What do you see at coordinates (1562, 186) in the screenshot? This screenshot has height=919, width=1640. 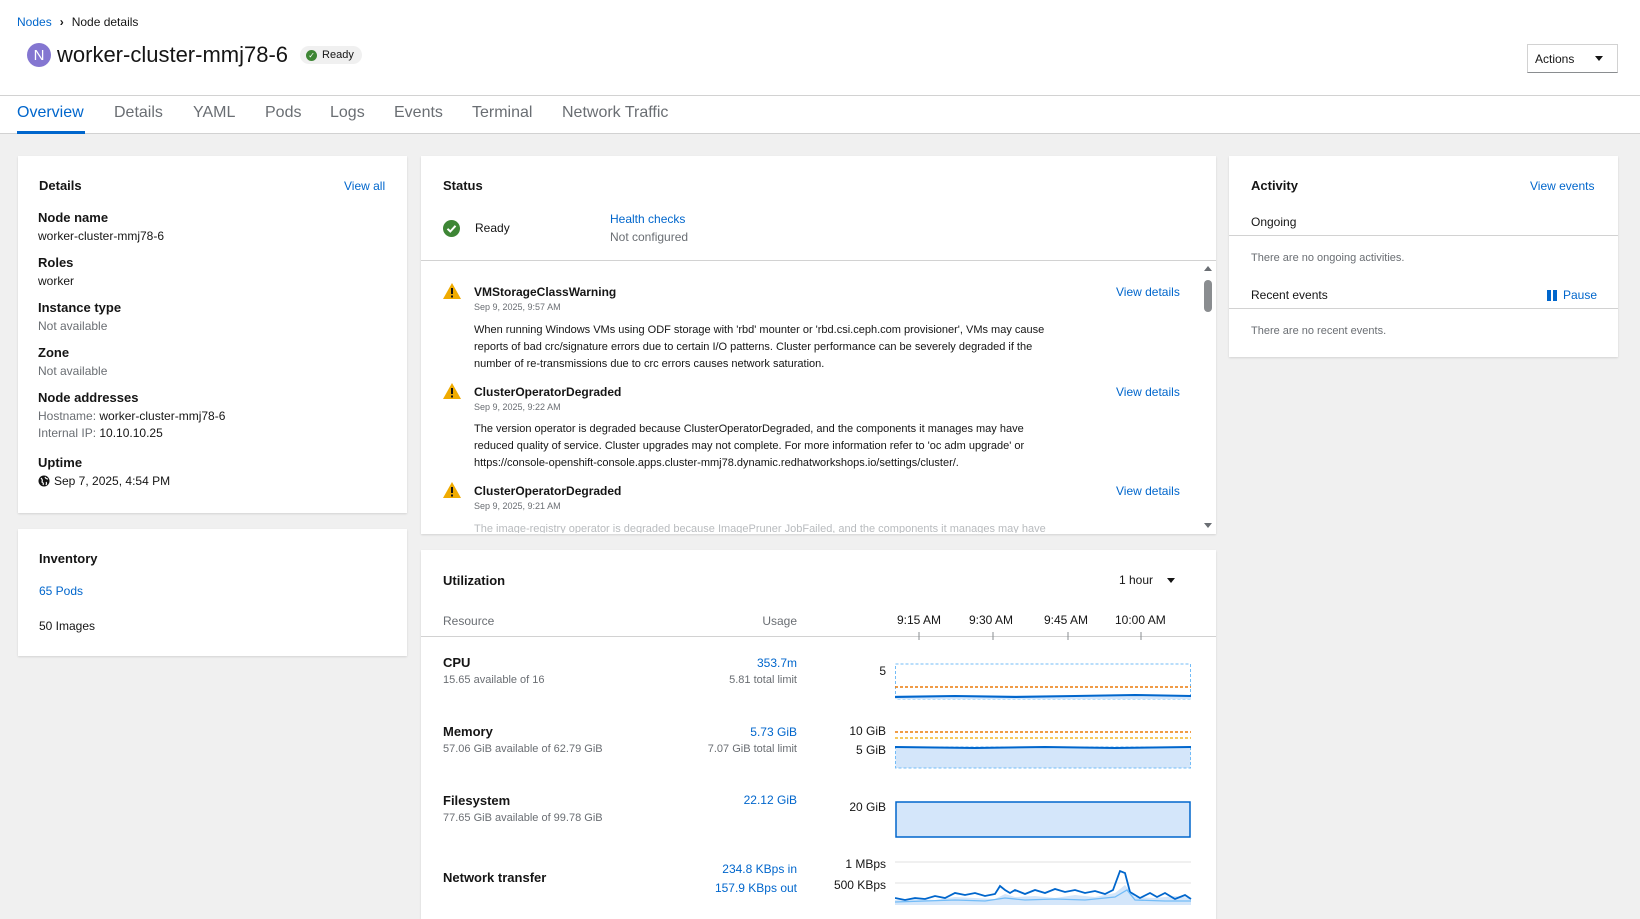 I see `view-events-link: View events` at bounding box center [1562, 186].